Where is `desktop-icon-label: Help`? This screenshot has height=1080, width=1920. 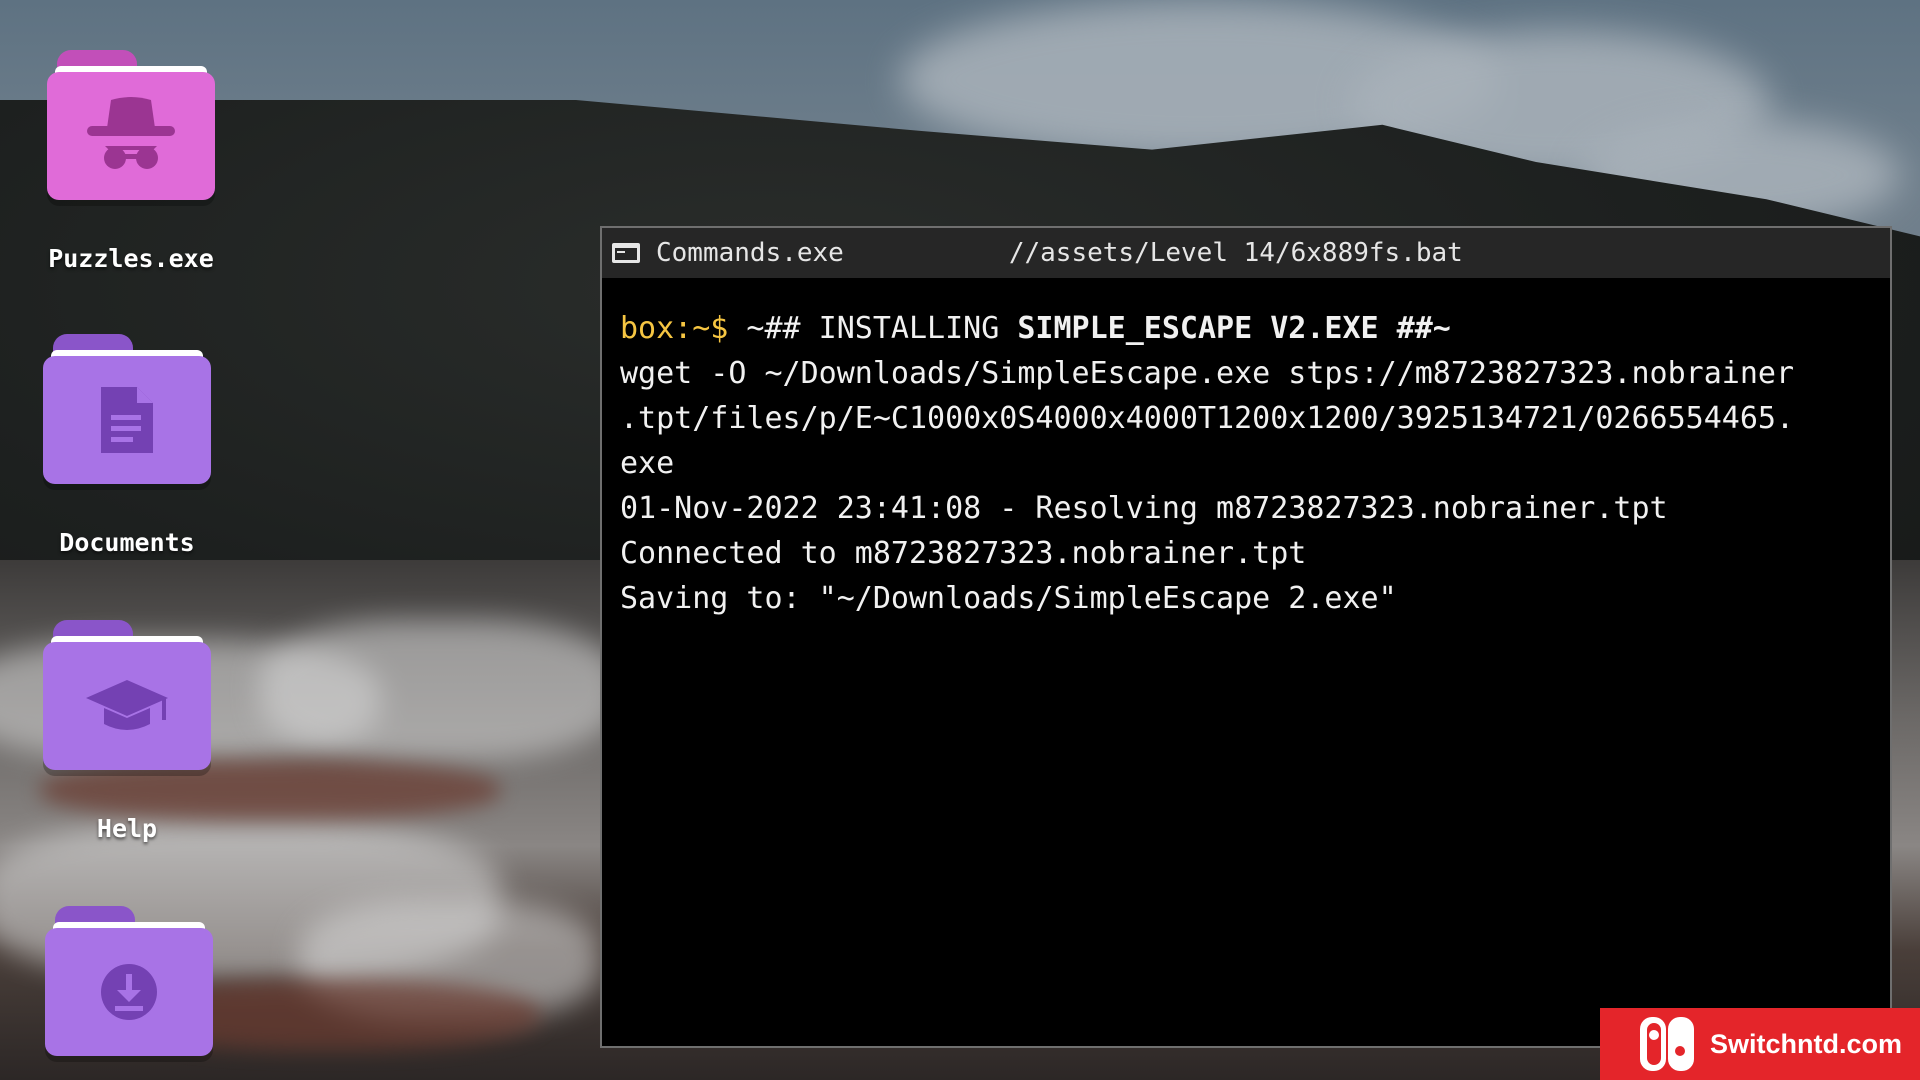
desktop-icon-label: Help is located at coordinates (127, 828).